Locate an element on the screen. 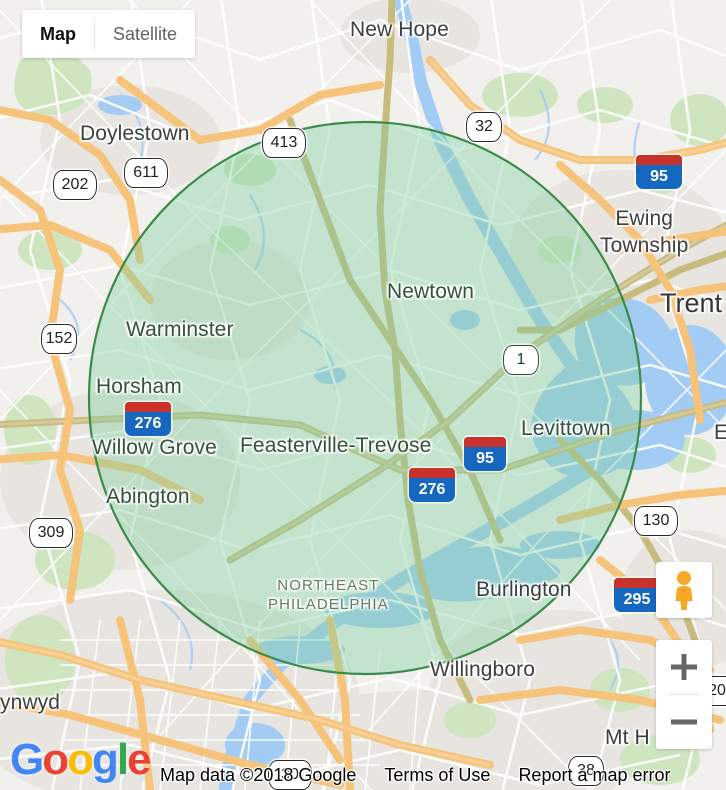  map-type-map-button: Map is located at coordinates (58, 34).